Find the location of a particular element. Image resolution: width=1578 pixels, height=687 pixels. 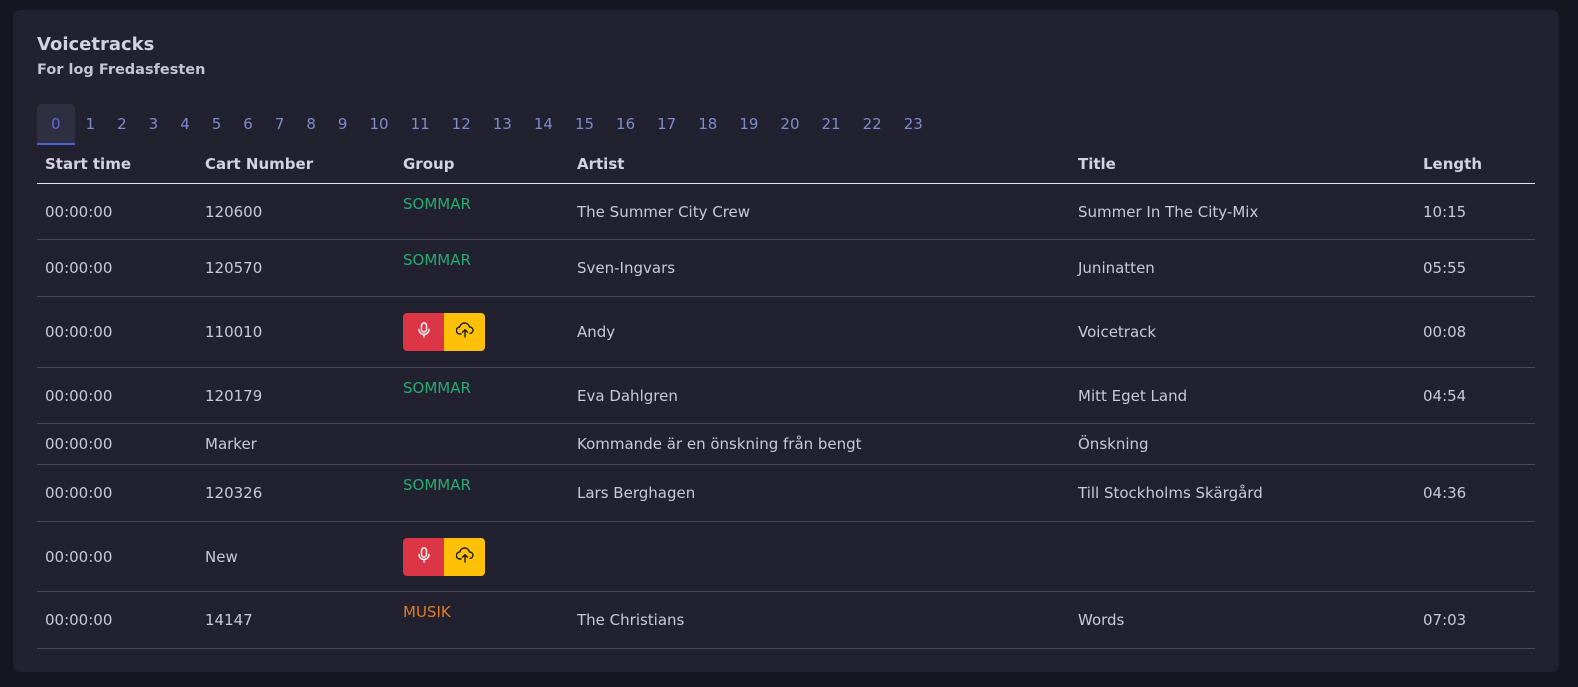

title-cell: Önskning is located at coordinates (1113, 444).